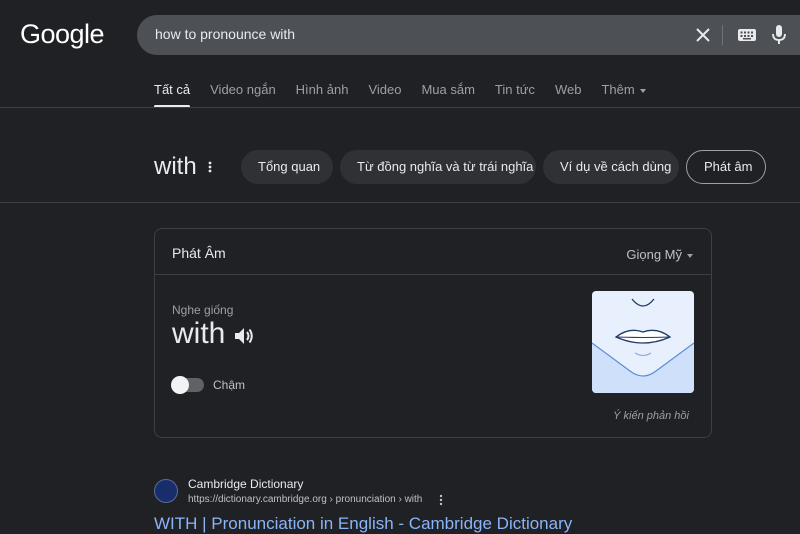  What do you see at coordinates (611, 167) in the screenshot?
I see `chip-examples: Ví dụ về cách dùng` at bounding box center [611, 167].